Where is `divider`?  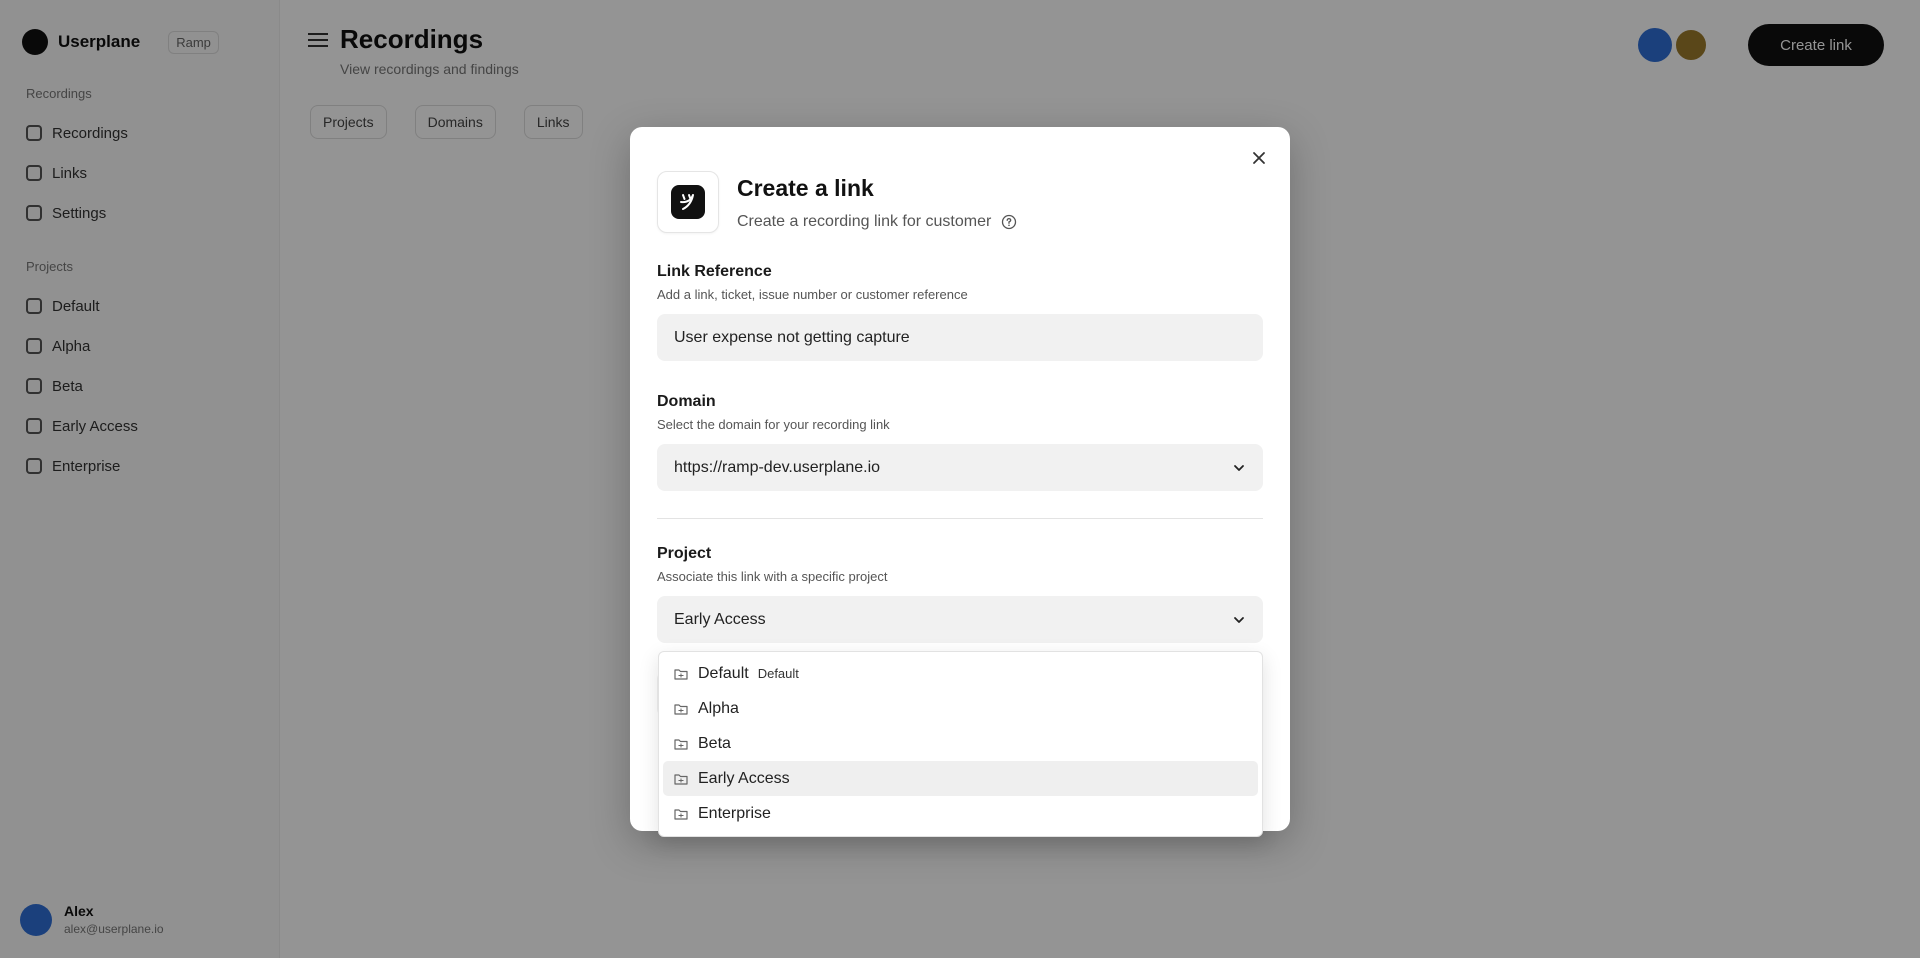 divider is located at coordinates (960, 518).